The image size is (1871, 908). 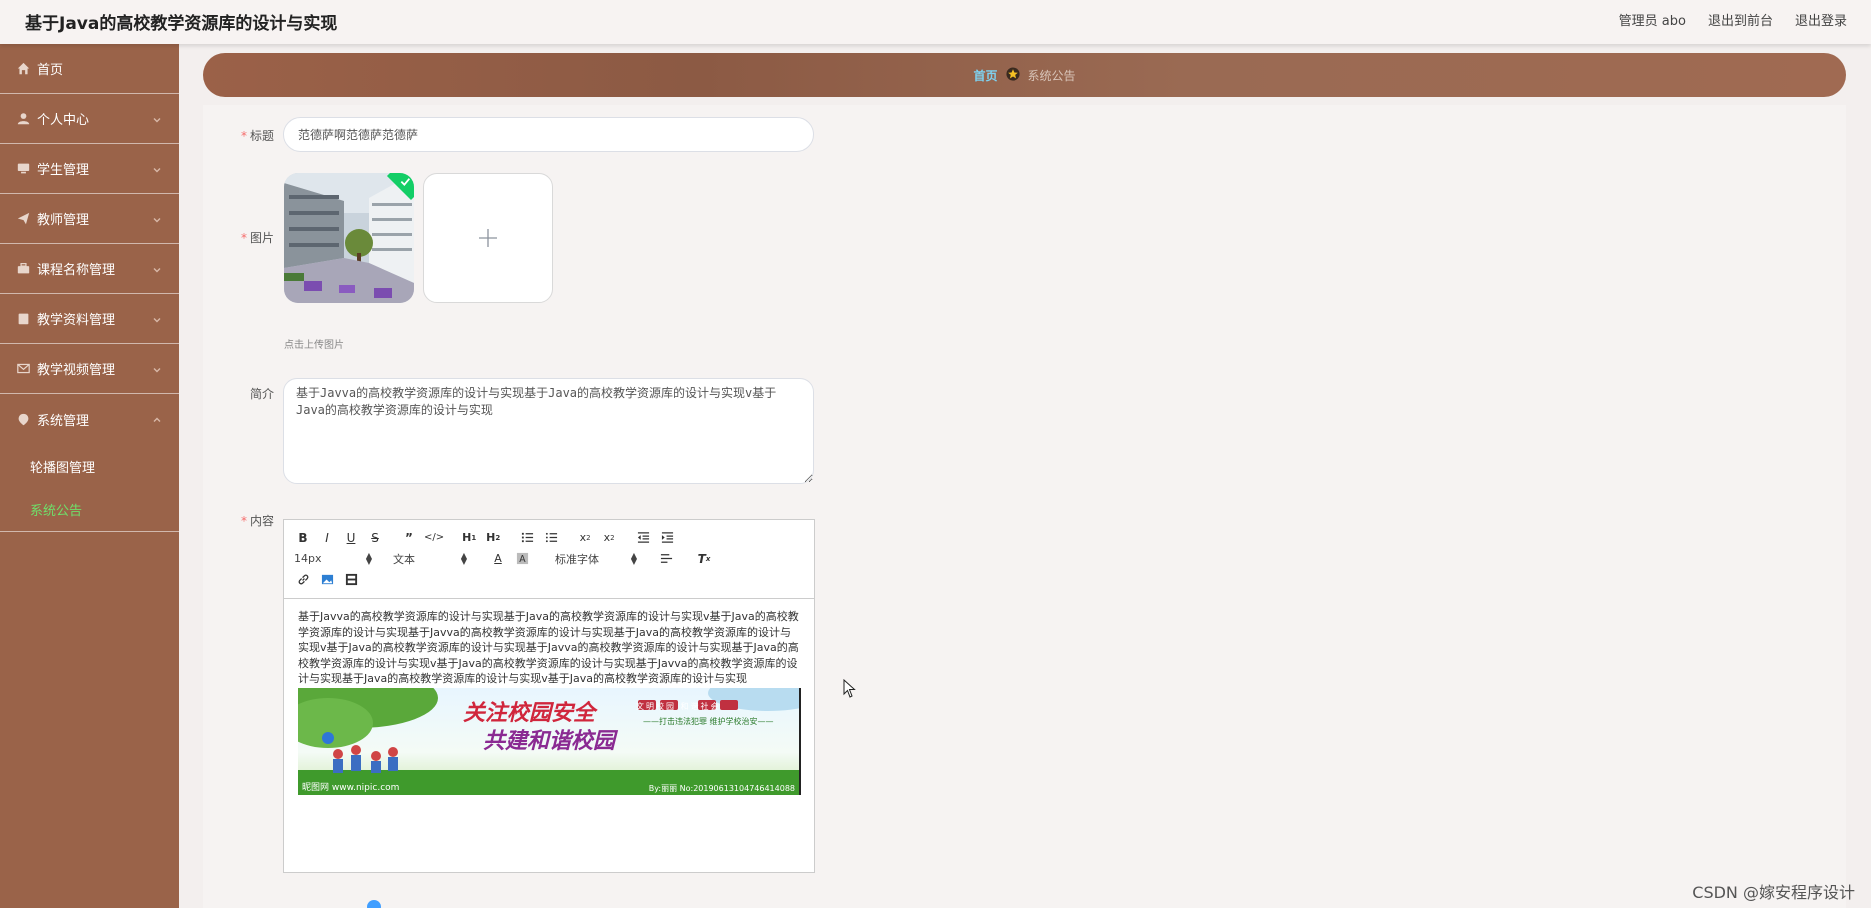 I want to click on title-input, so click(x=548, y=134).